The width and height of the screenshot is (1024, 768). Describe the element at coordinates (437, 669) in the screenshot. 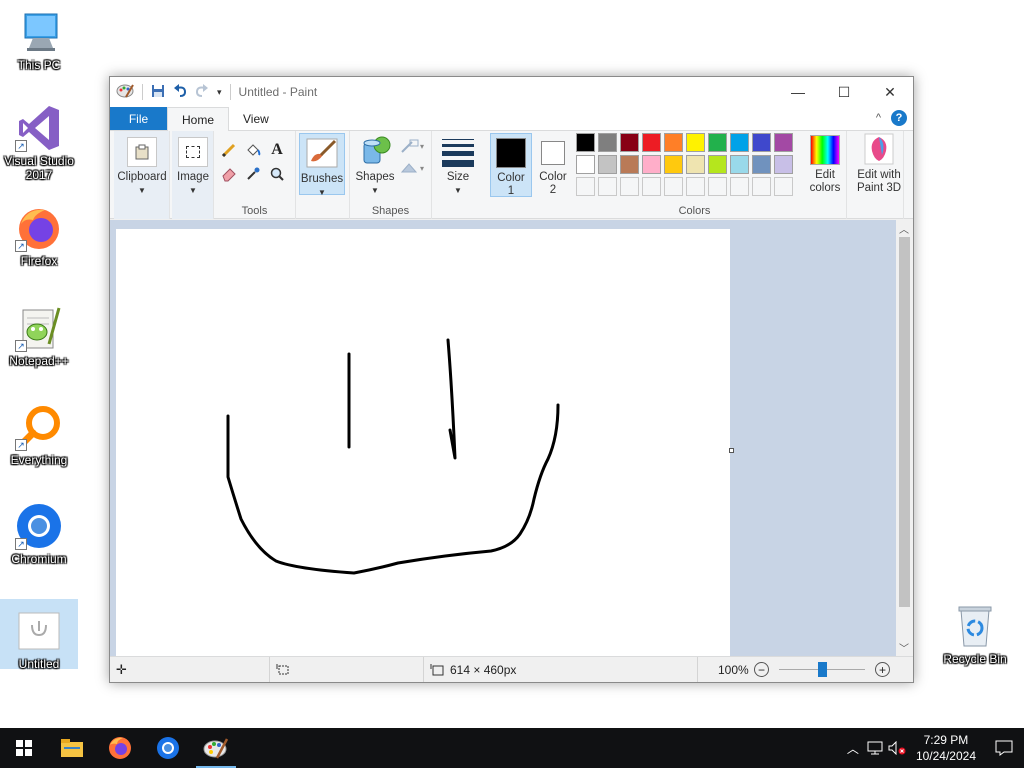

I see `canvas-size-icon` at that location.